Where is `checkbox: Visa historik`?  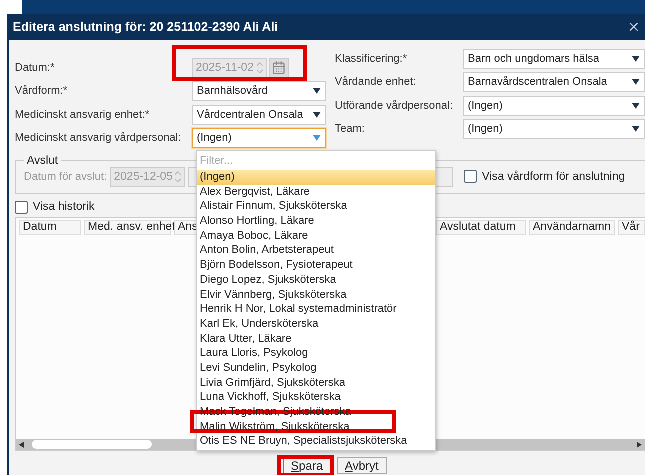
checkbox: Visa historik is located at coordinates (55, 207).